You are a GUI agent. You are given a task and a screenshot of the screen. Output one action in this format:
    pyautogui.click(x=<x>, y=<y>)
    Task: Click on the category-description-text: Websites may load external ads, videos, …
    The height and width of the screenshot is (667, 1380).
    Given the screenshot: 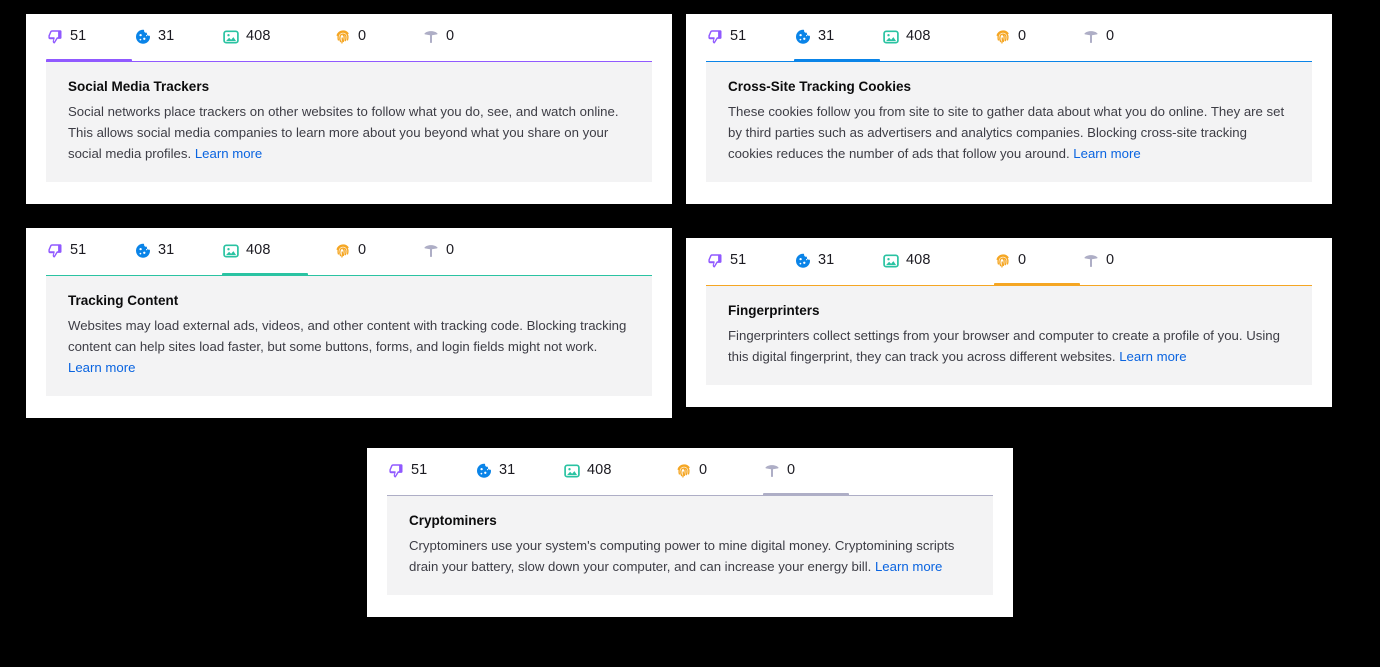 What is the action you would take?
    pyautogui.click(x=347, y=335)
    